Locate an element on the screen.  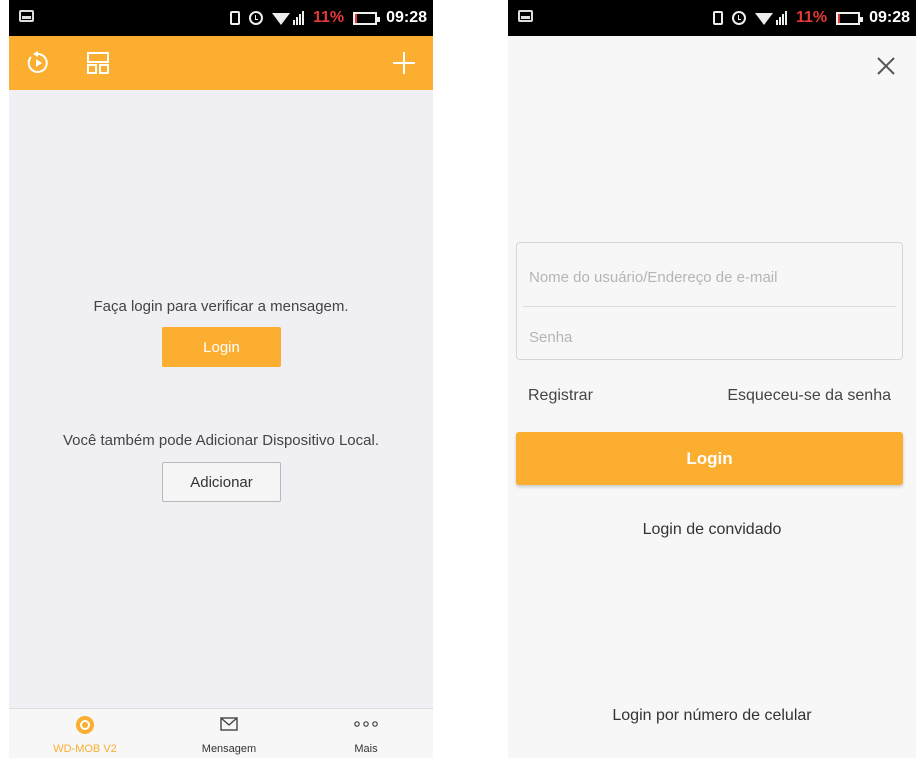
divider is located at coordinates (709, 306).